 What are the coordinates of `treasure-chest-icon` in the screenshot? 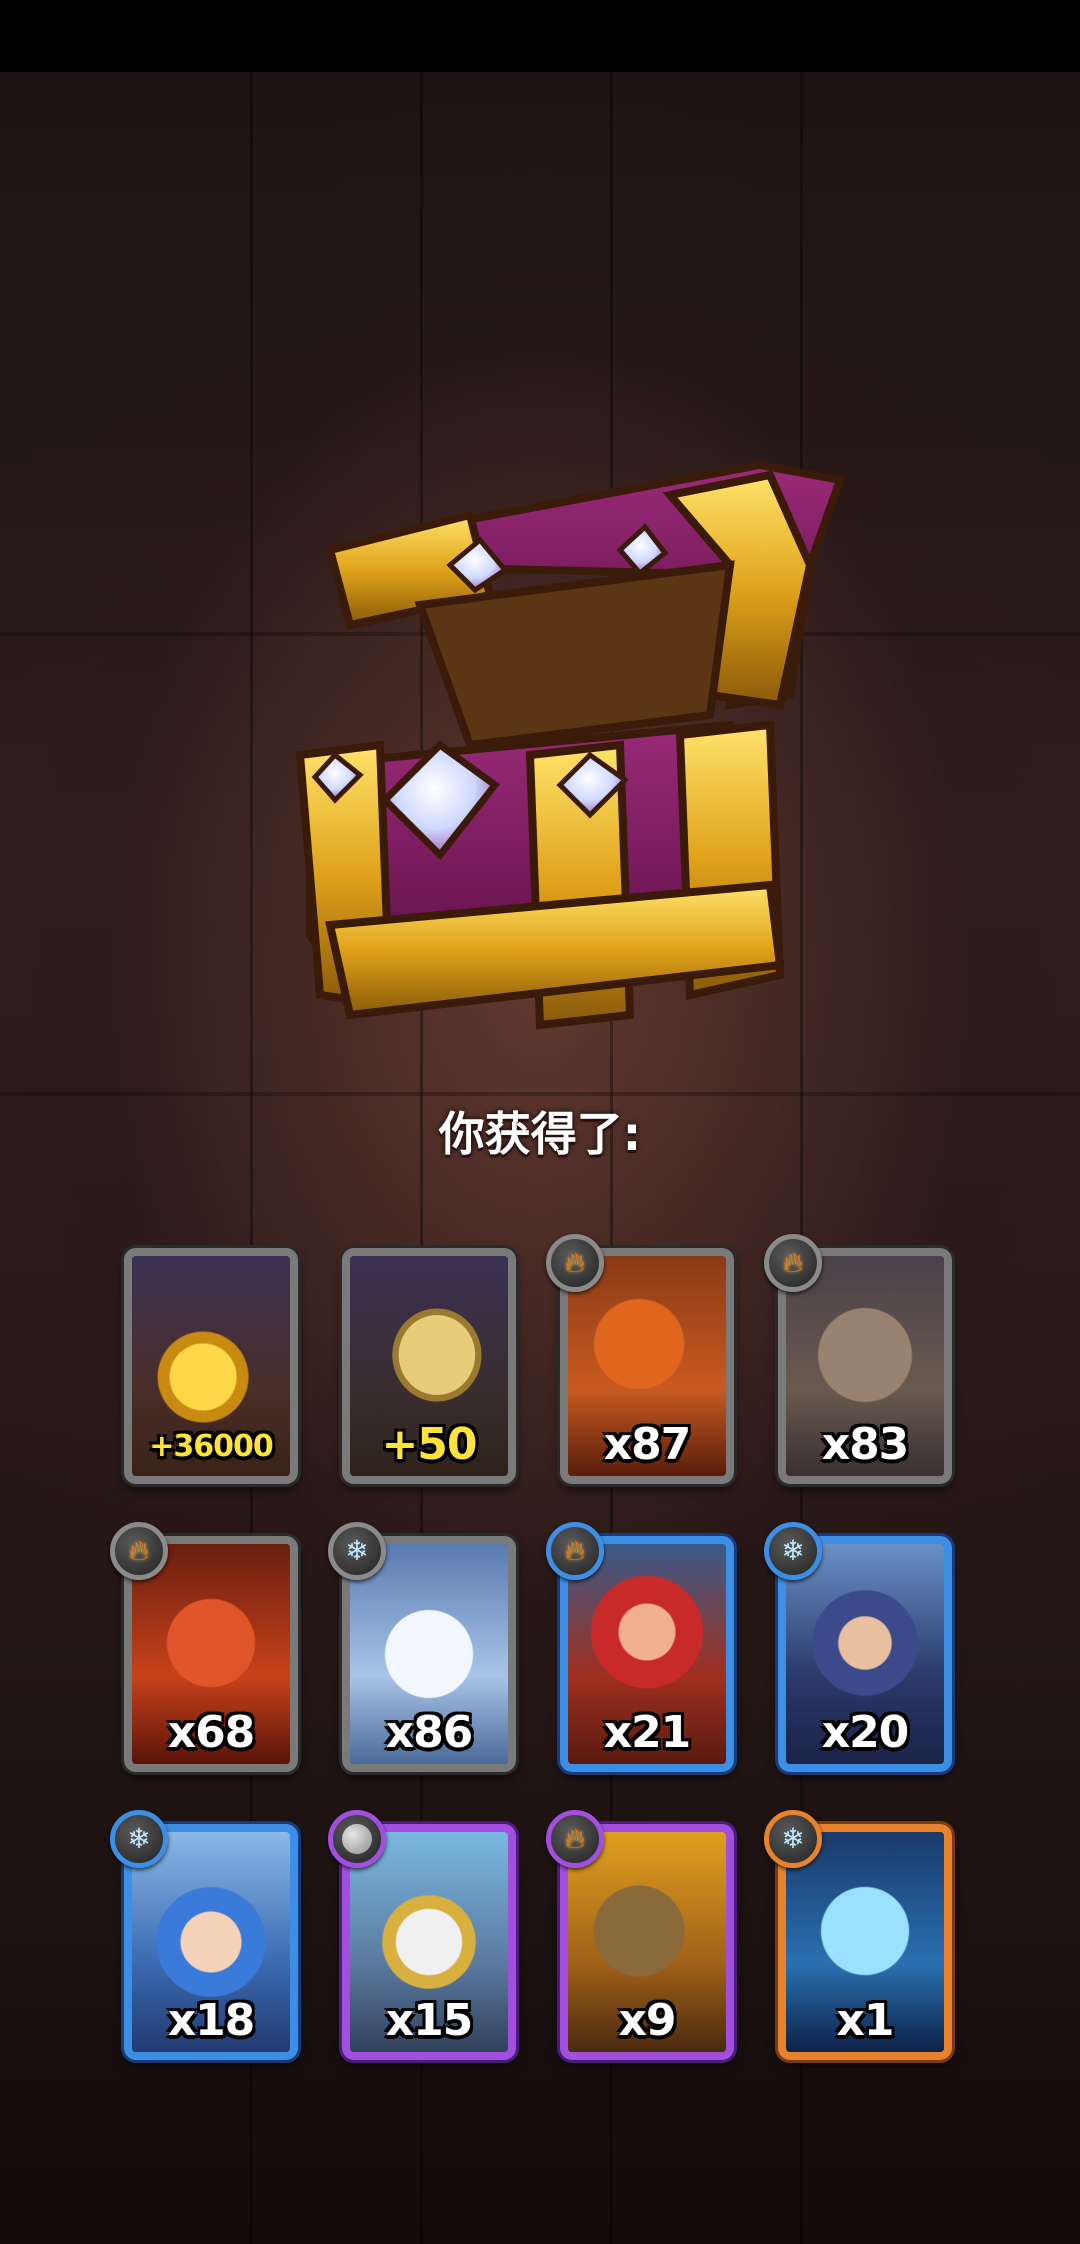 It's located at (570, 745).